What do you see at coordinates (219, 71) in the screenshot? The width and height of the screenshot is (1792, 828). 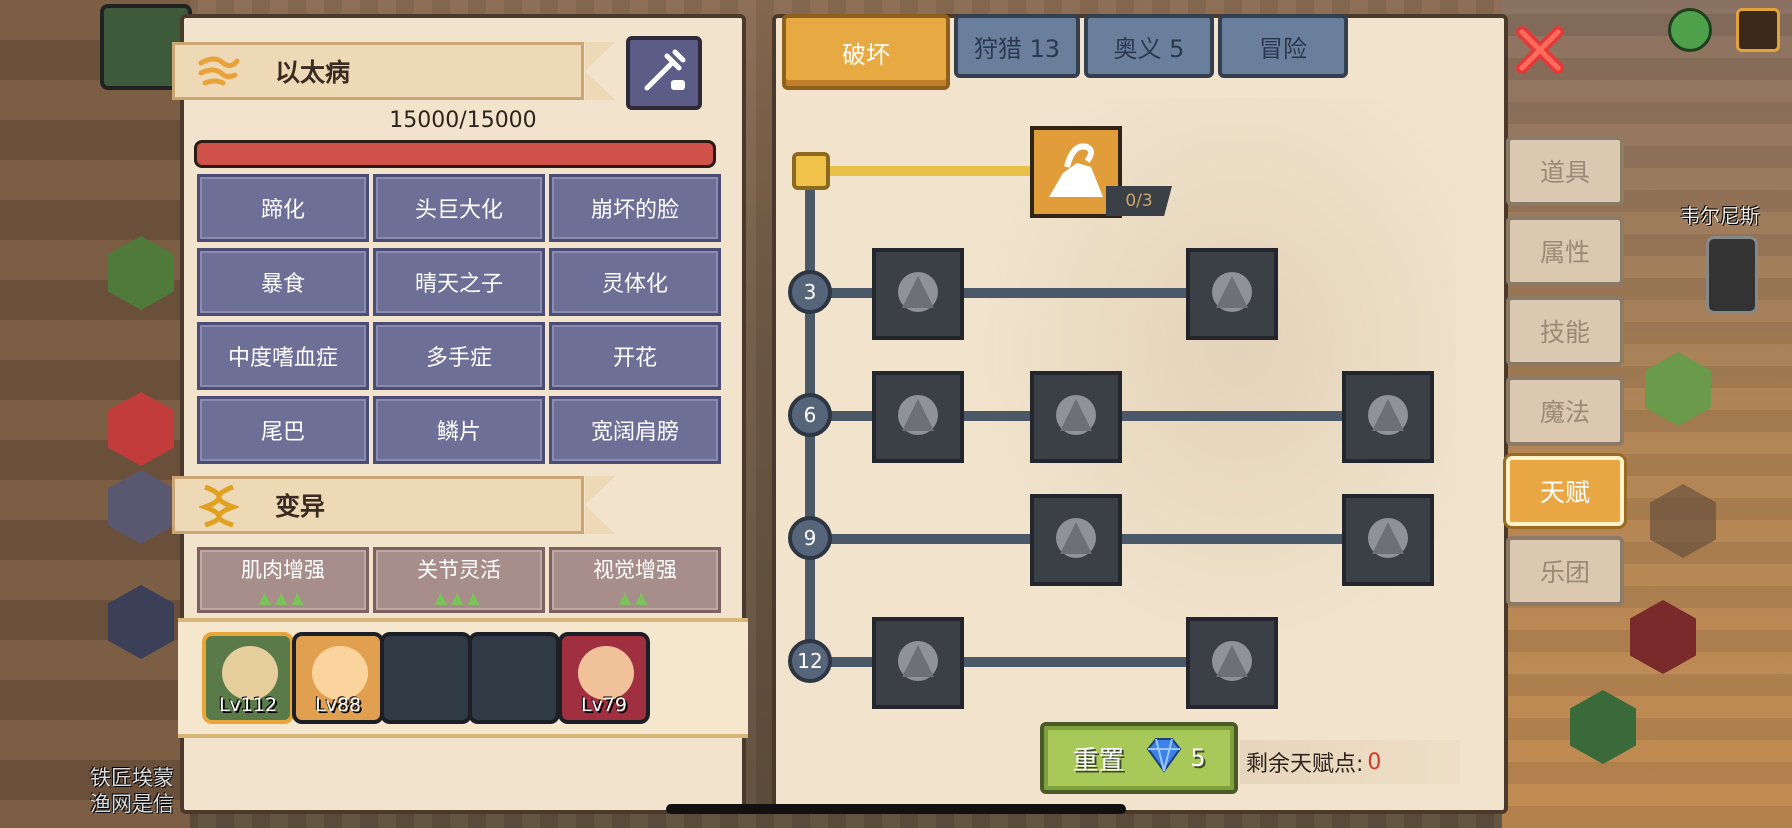 I see `ether-wind-icon` at bounding box center [219, 71].